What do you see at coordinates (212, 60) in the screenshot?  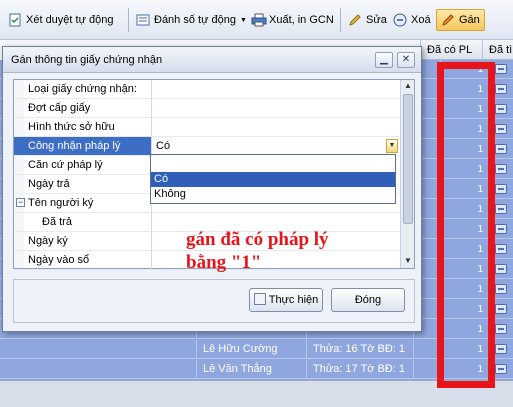 I see `dialog-titlebar: Gán thông tin giấy chứng nhận ▁ ✕` at bounding box center [212, 60].